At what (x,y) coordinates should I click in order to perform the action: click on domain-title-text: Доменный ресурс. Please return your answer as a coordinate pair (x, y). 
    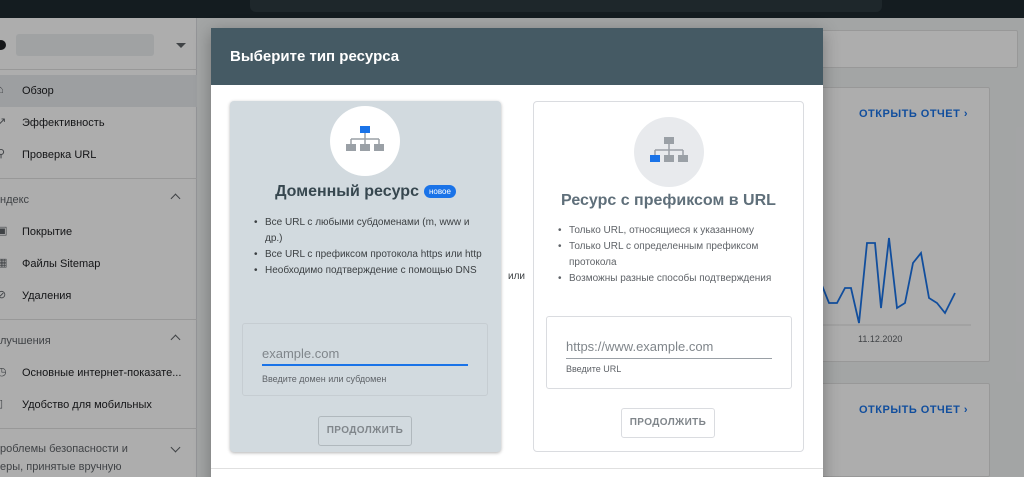
    Looking at the image, I should click on (347, 191).